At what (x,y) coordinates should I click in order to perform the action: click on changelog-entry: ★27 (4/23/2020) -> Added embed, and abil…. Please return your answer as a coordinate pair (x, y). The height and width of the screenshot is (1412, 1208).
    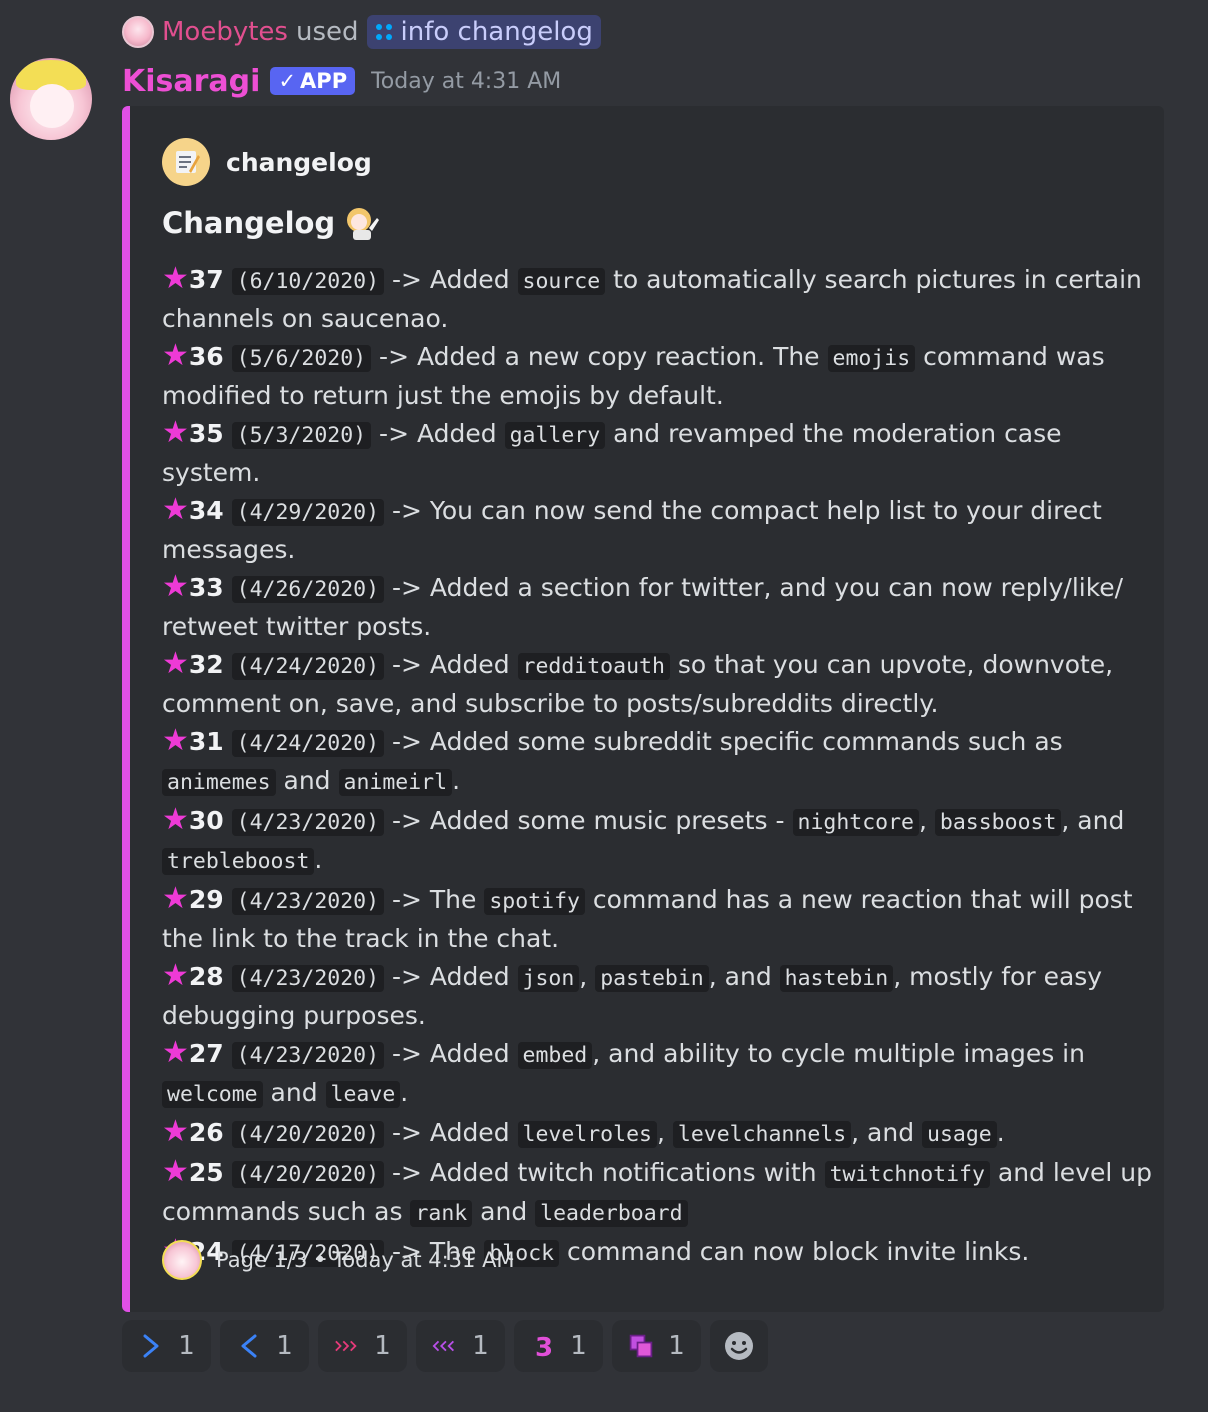
    Looking at the image, I should click on (657, 1073).